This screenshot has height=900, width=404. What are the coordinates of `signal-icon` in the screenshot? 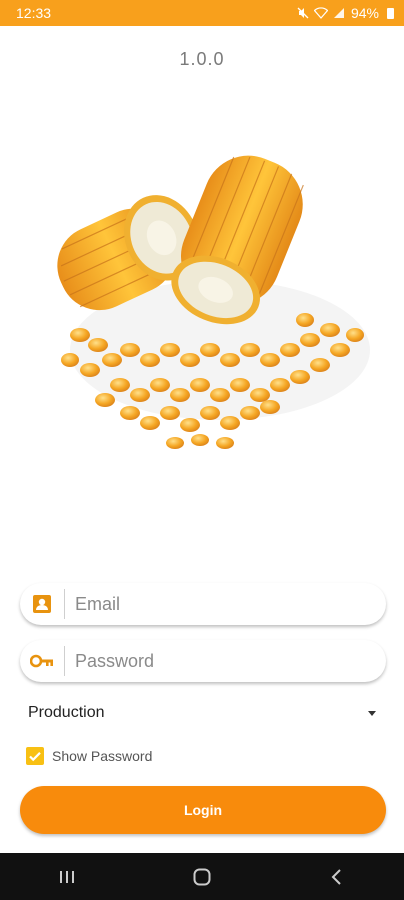 It's located at (338, 13).